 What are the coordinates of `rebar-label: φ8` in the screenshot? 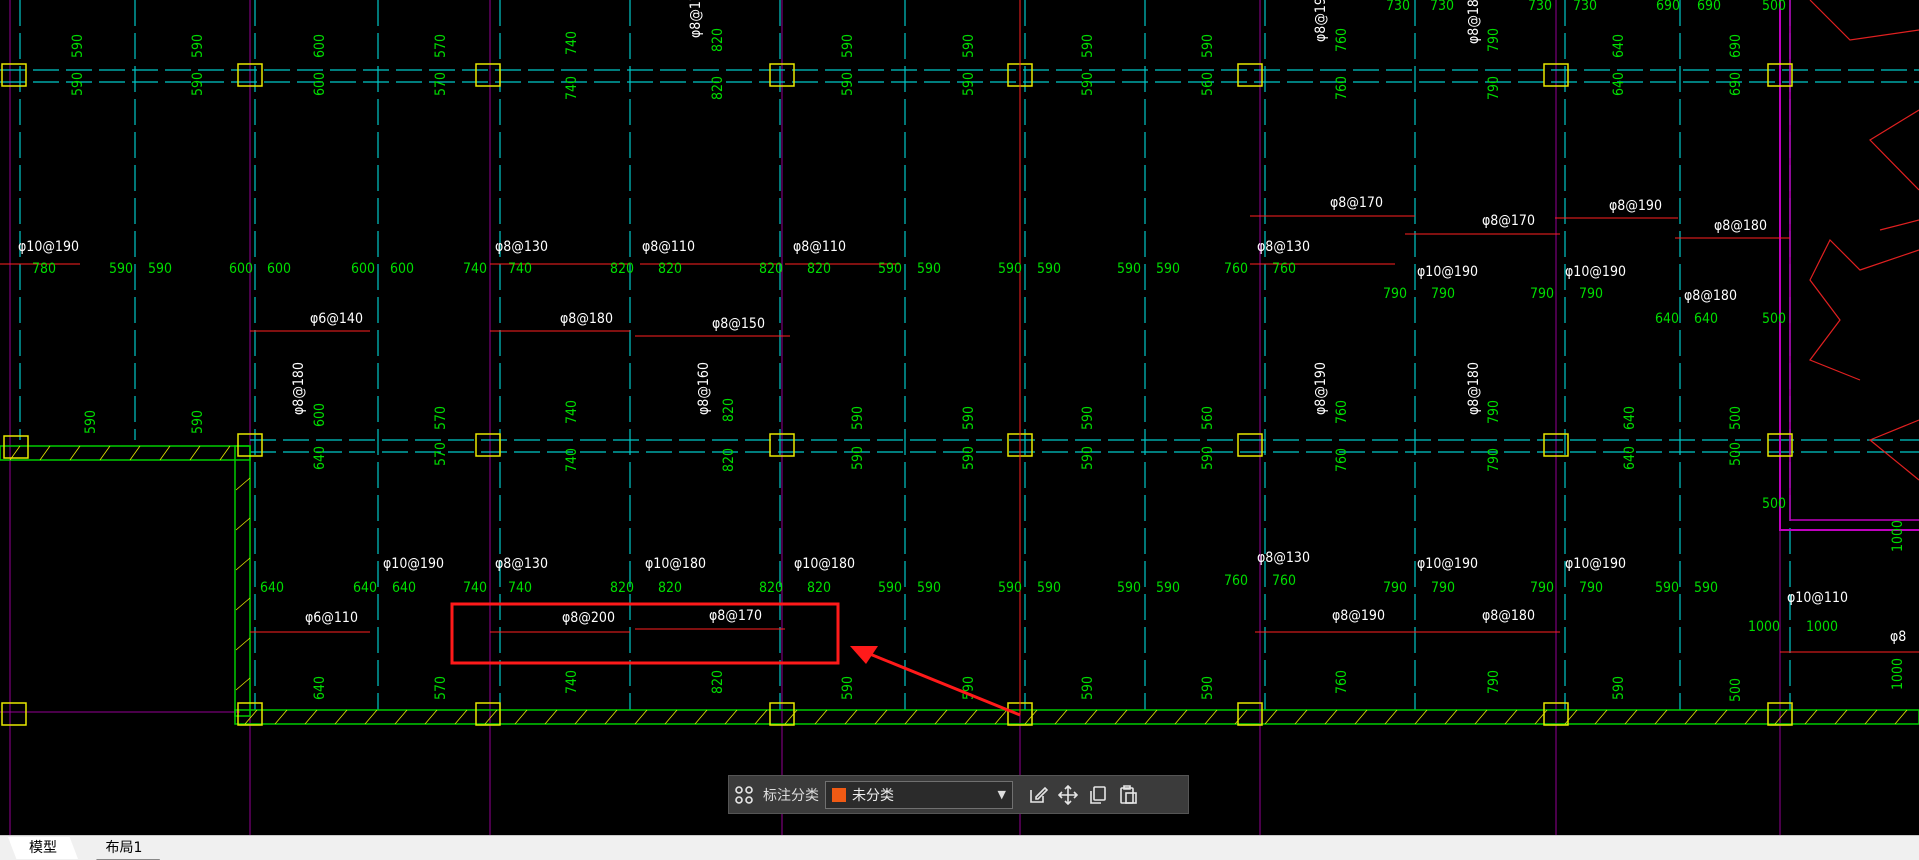 It's located at (1898, 637).